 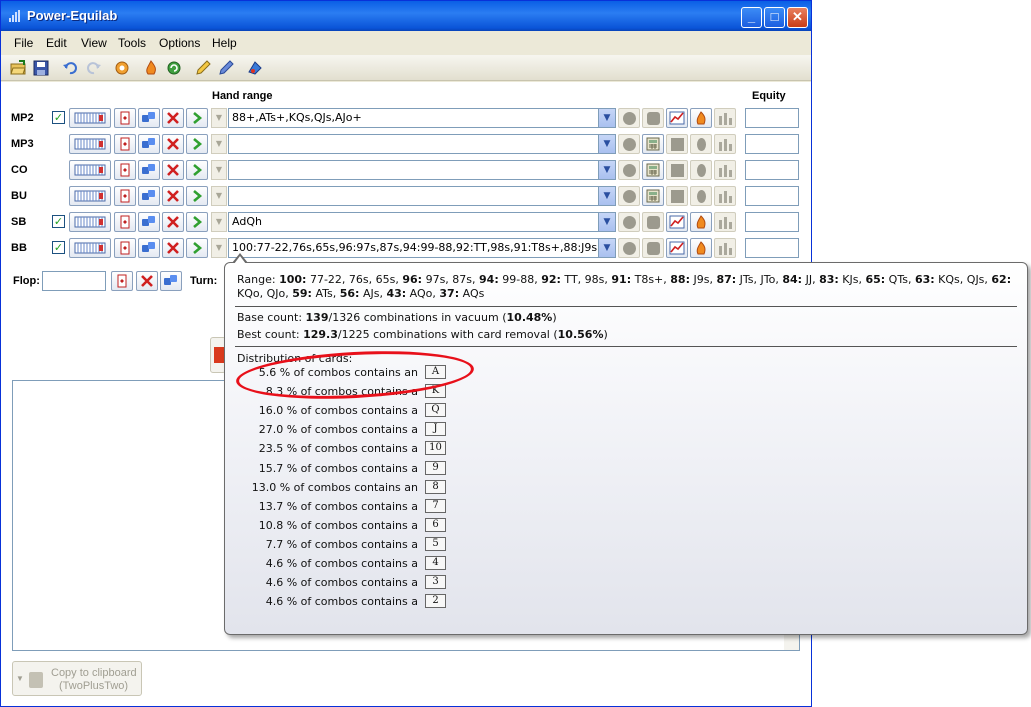 I want to click on maximize-button: □, so click(x=774, y=17).